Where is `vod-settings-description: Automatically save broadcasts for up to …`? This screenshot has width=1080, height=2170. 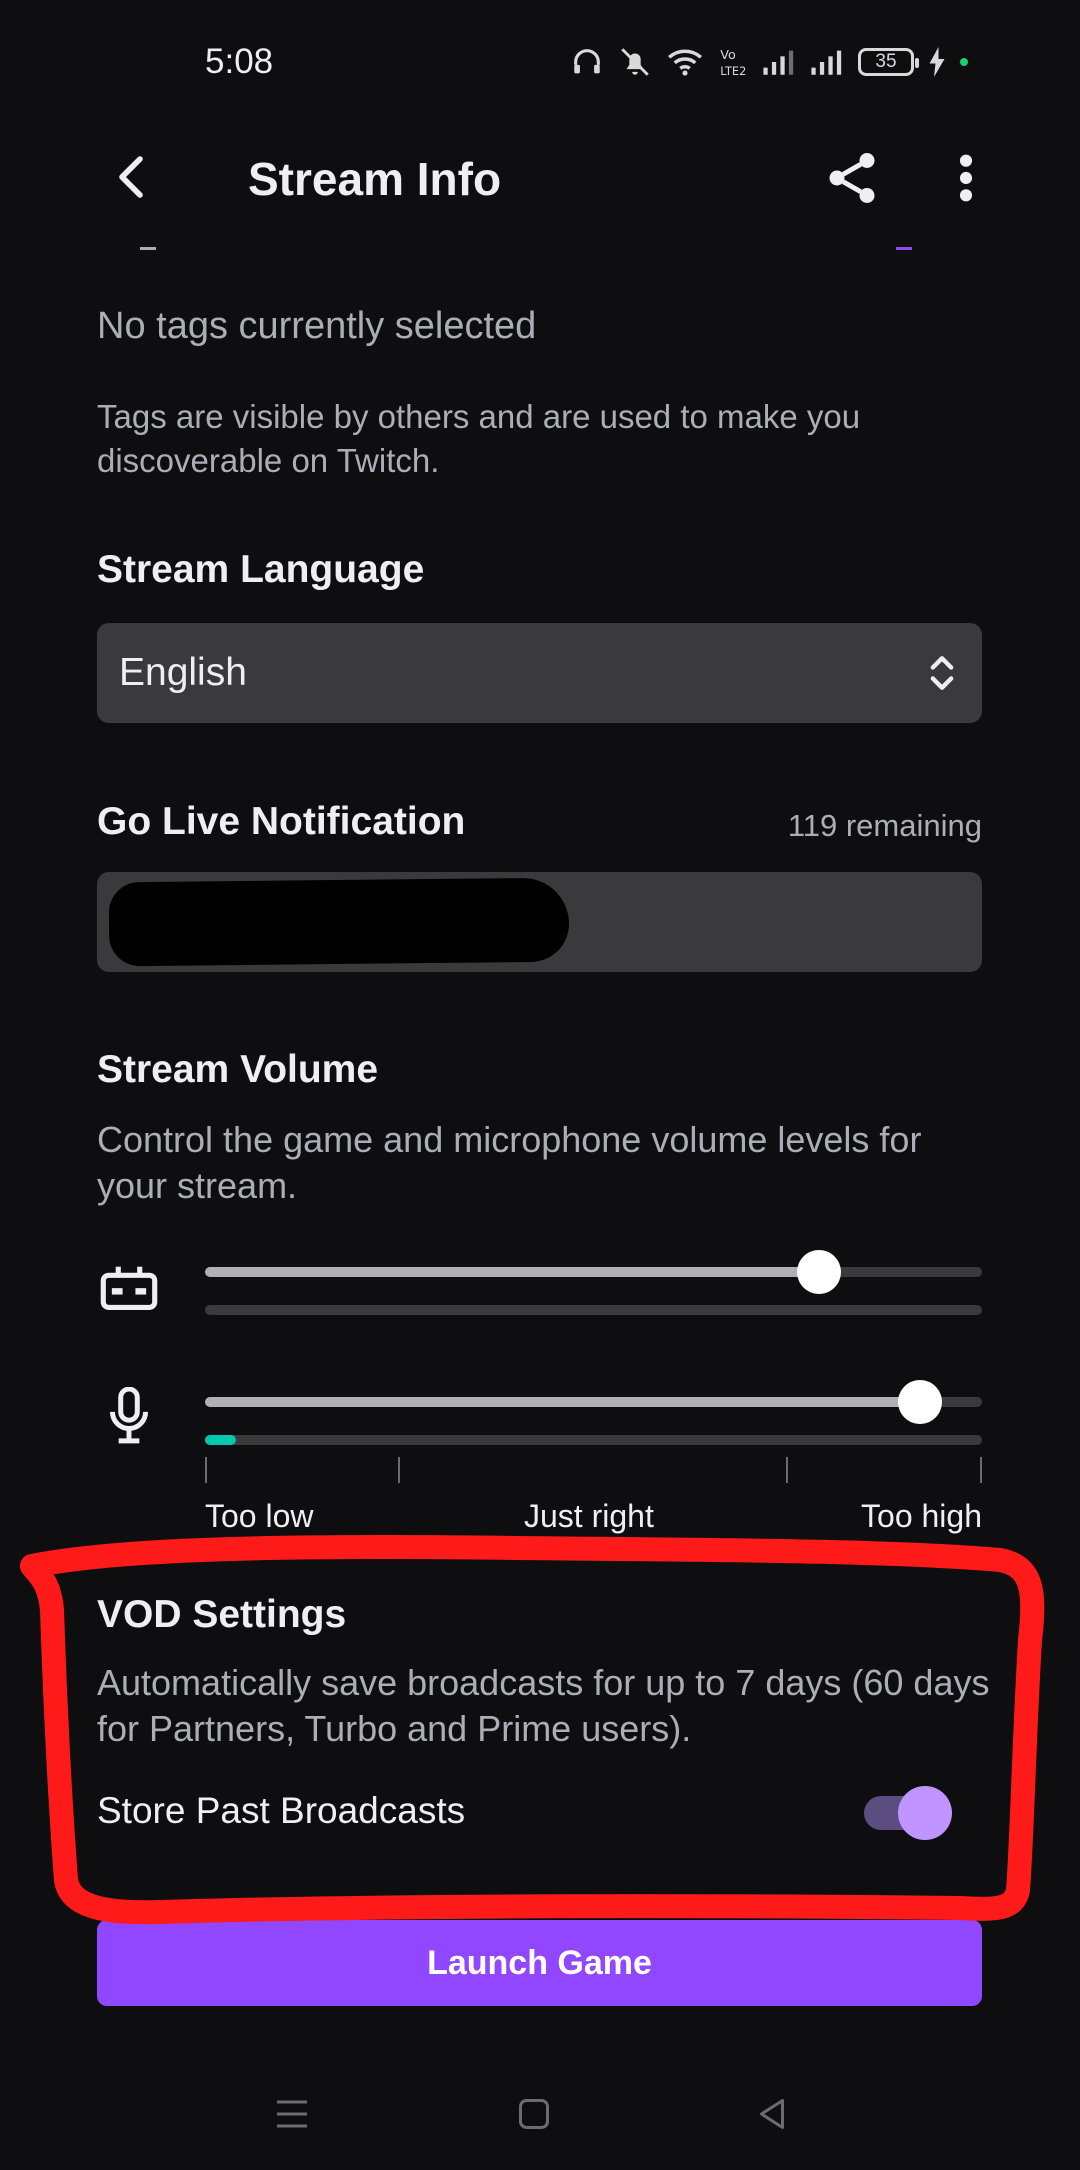
vod-settings-description: Automatically save broadcasts for up to … is located at coordinates (543, 1705).